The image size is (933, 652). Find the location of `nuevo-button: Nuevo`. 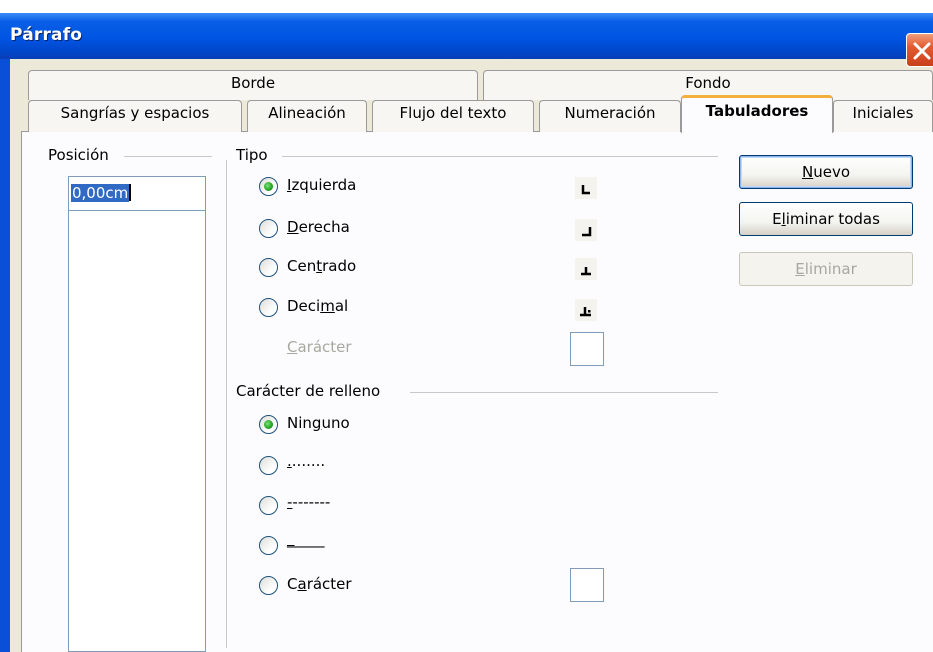

nuevo-button: Nuevo is located at coordinates (826, 172).